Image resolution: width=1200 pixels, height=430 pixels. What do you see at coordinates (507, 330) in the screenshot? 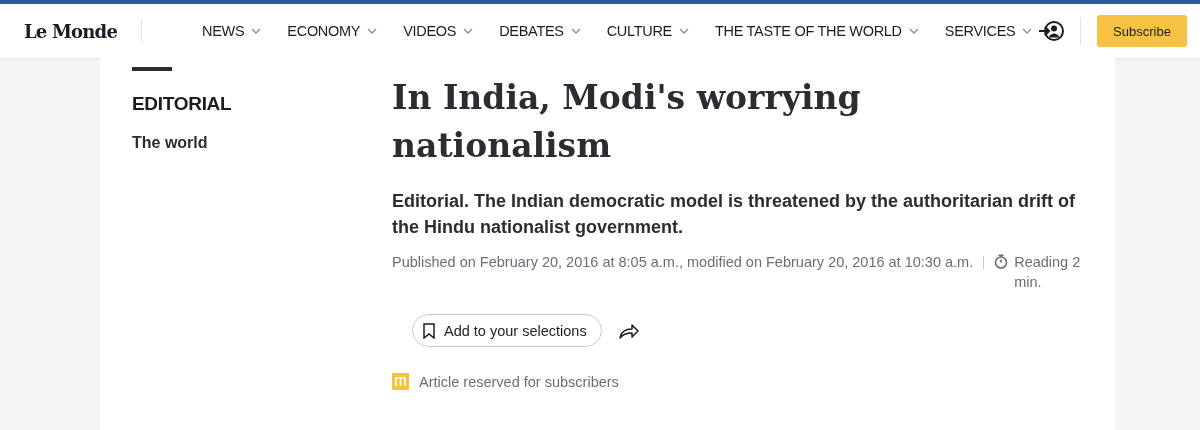
I see `save-button: Add to your selections` at bounding box center [507, 330].